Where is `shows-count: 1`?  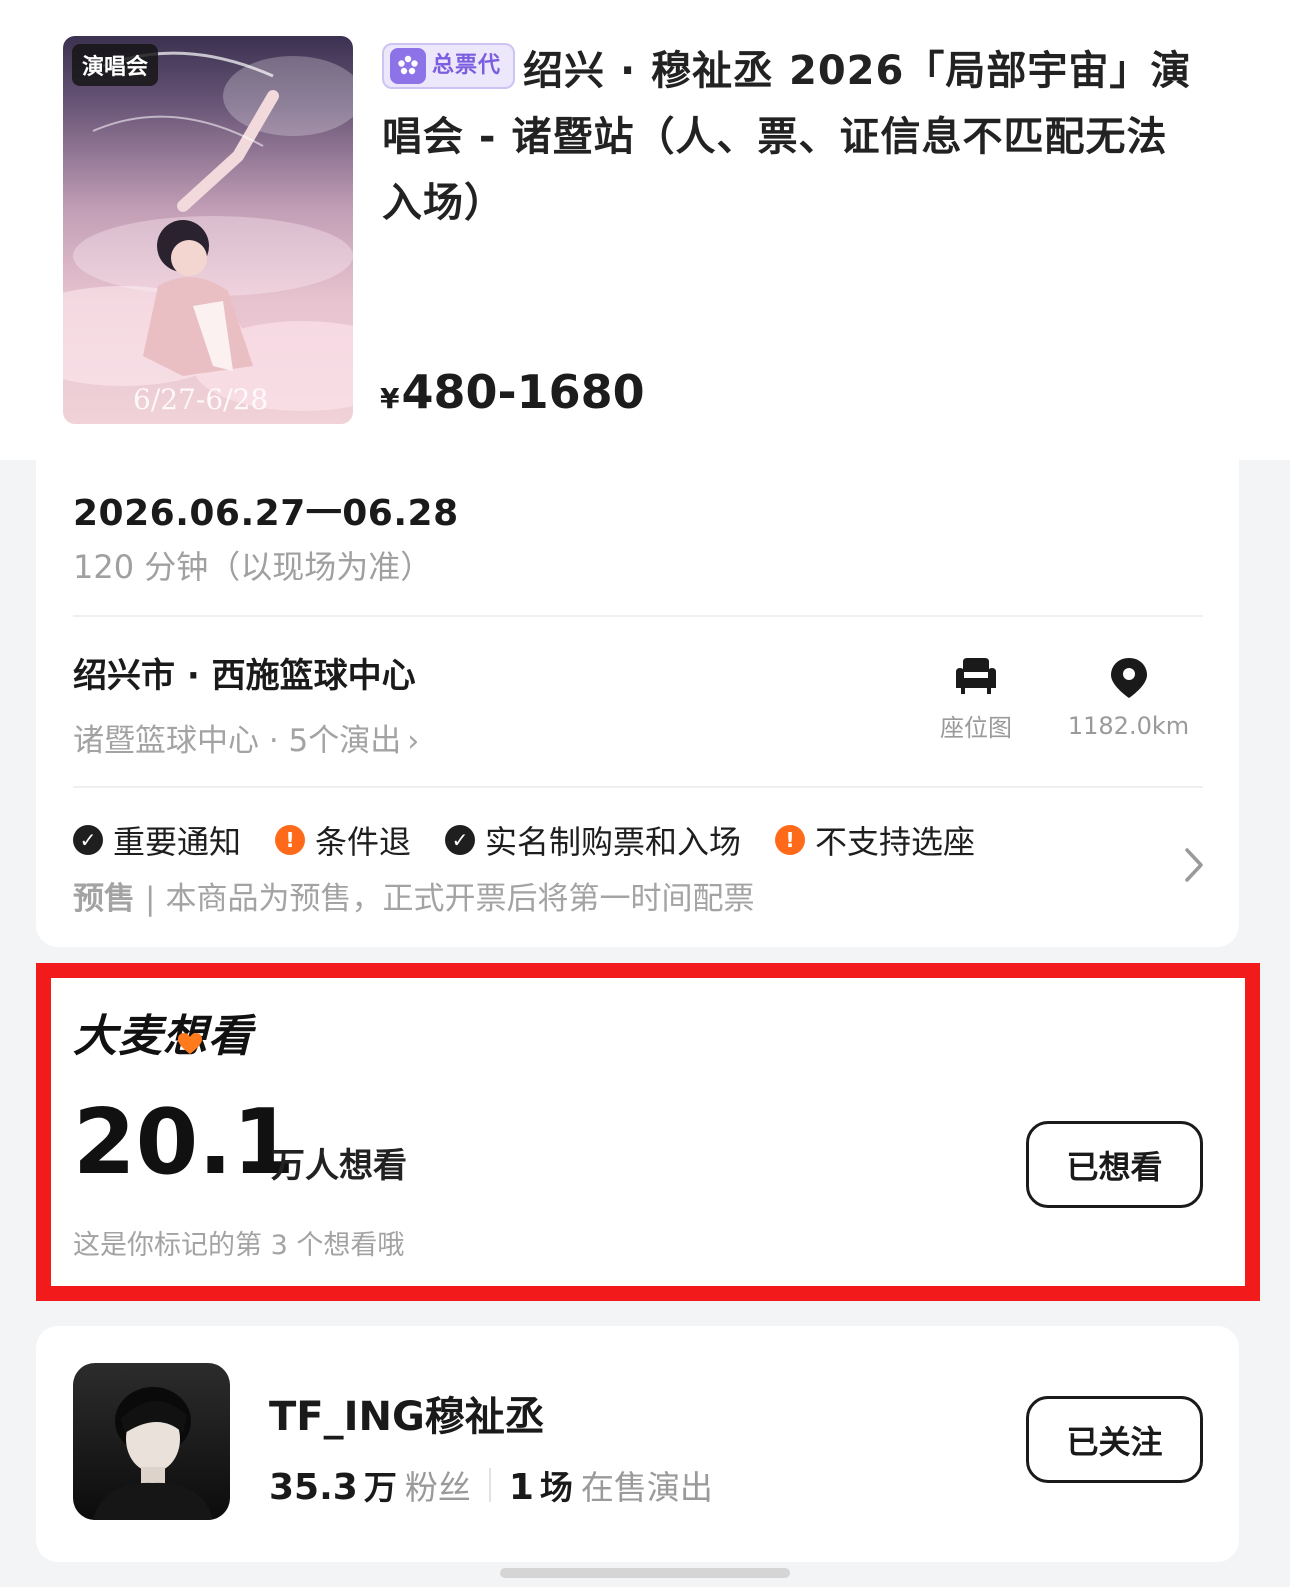
shows-count: 1 is located at coordinates (521, 1487).